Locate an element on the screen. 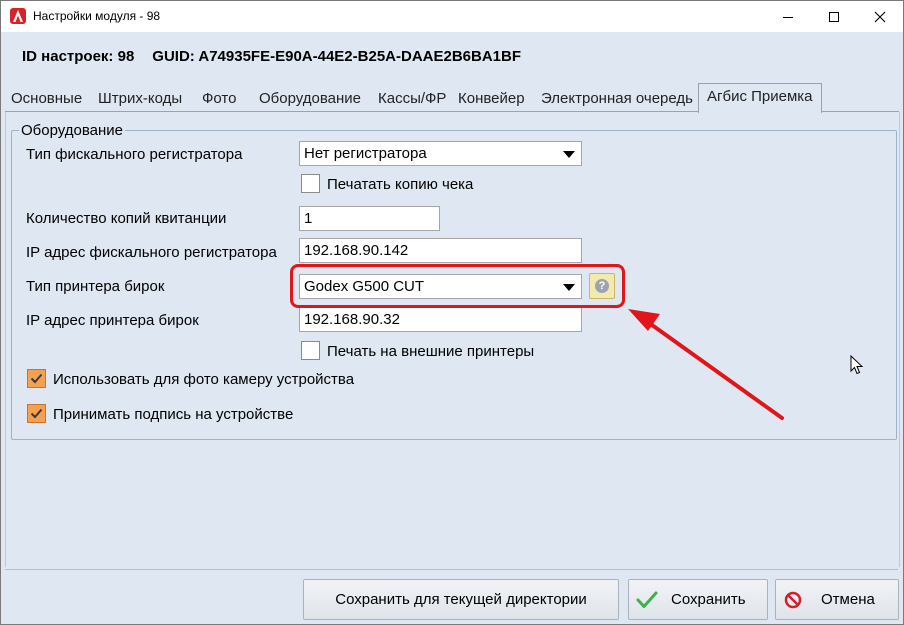 The image size is (904, 625). maximize-button is located at coordinates (834, 16).